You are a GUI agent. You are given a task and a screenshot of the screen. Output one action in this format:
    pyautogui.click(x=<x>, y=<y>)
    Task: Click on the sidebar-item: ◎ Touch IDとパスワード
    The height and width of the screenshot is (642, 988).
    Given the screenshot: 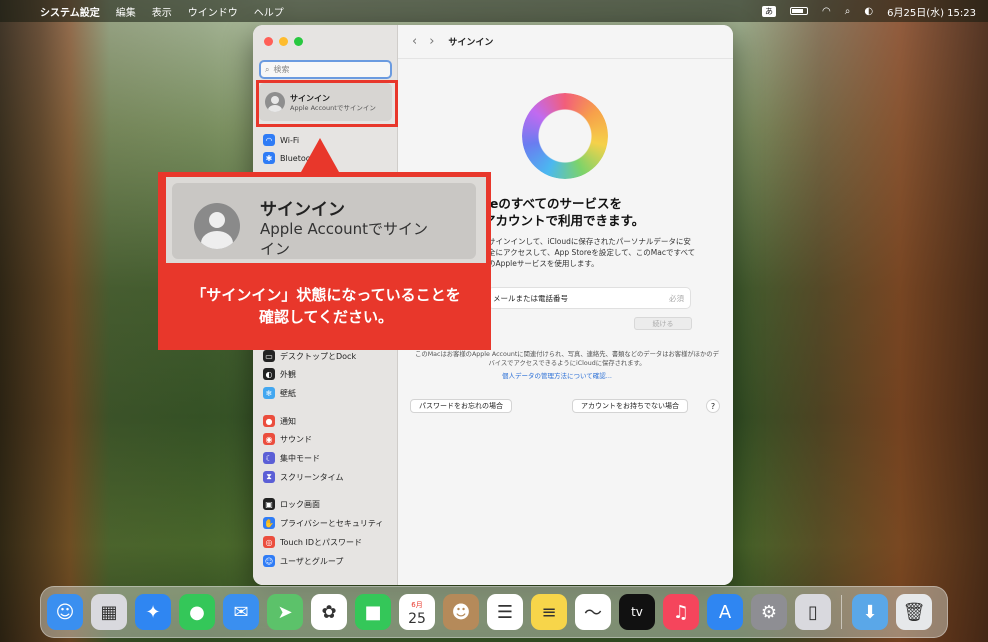 What is the action you would take?
    pyautogui.click(x=312, y=542)
    